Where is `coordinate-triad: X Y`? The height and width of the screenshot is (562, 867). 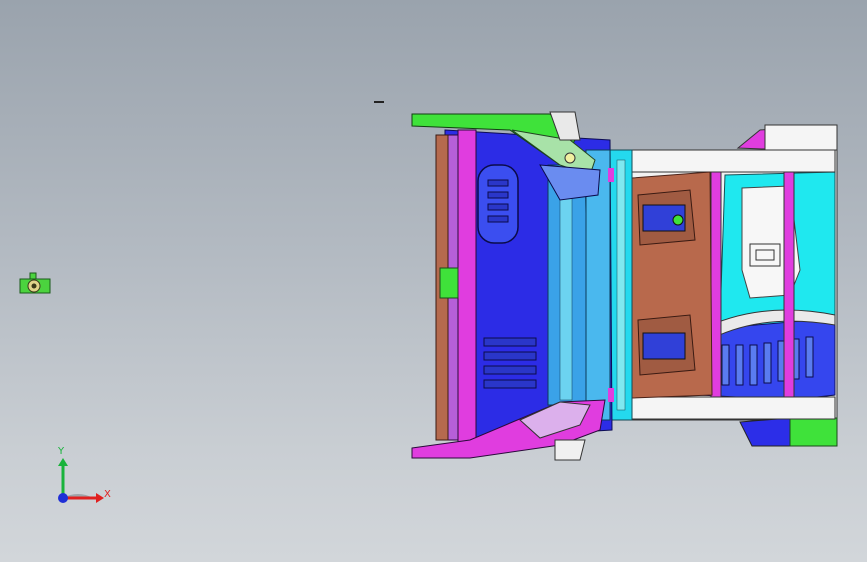 coordinate-triad: X Y is located at coordinates (84, 474).